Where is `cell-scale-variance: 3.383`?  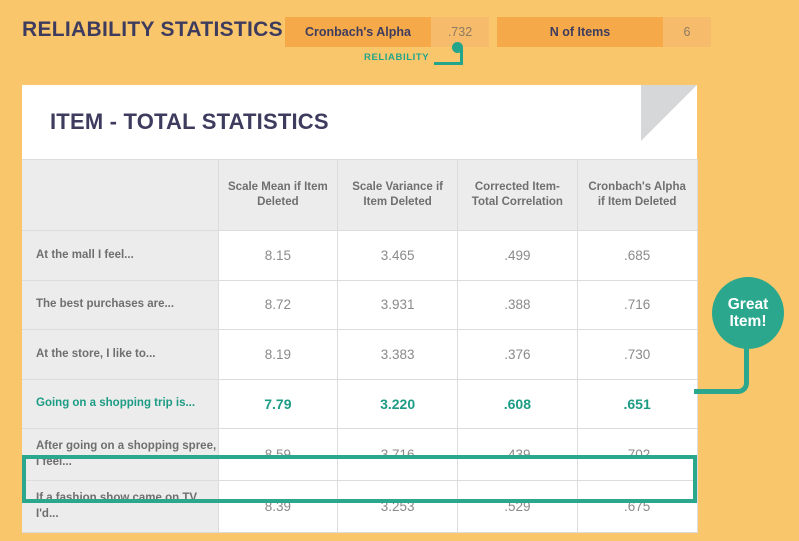
cell-scale-variance: 3.383 is located at coordinates (397, 354).